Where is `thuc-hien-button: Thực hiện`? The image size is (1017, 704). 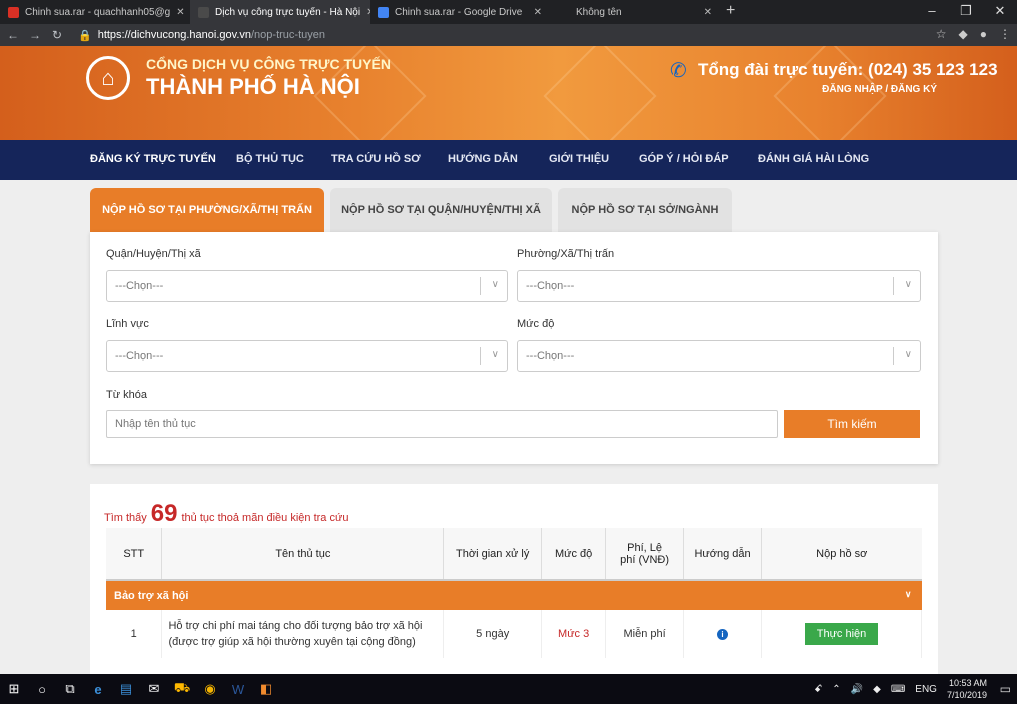 thuc-hien-button: Thực hiện is located at coordinates (841, 634).